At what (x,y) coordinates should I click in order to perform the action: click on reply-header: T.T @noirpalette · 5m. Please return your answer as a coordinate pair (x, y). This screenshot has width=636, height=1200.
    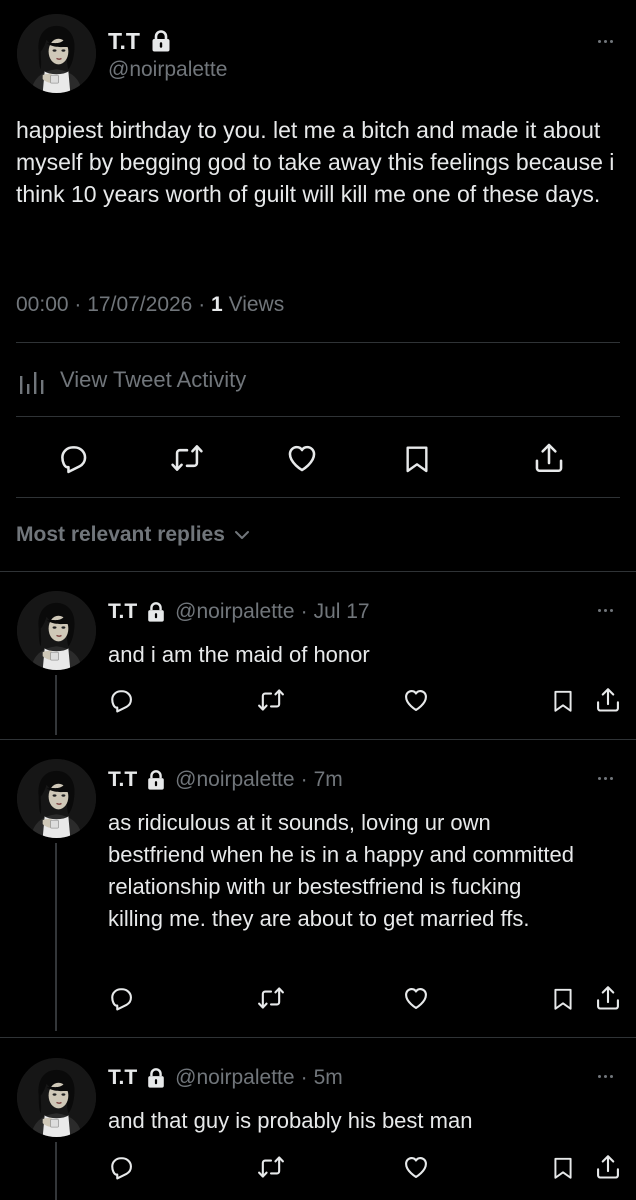
    Looking at the image, I should click on (225, 1078).